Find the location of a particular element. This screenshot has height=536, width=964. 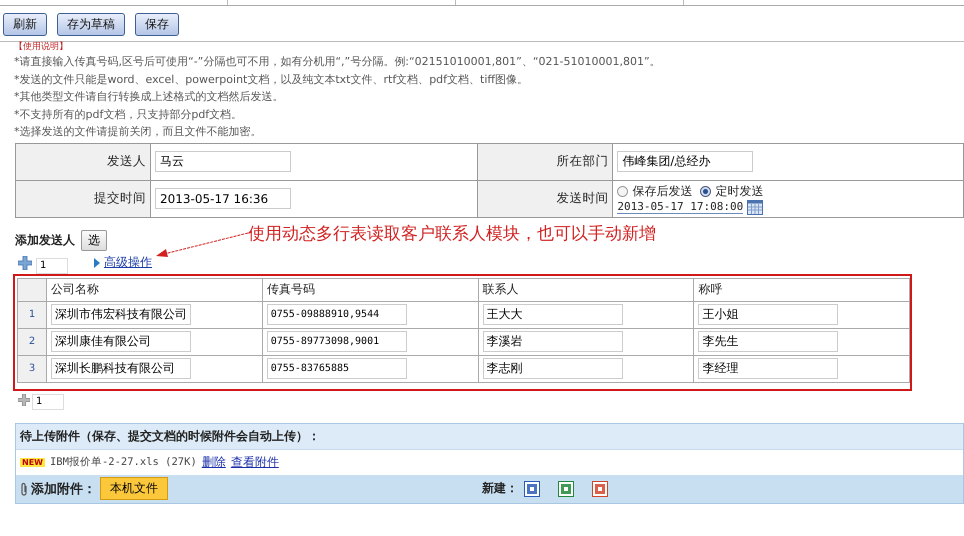

column-header: 称呼 is located at coordinates (802, 290).